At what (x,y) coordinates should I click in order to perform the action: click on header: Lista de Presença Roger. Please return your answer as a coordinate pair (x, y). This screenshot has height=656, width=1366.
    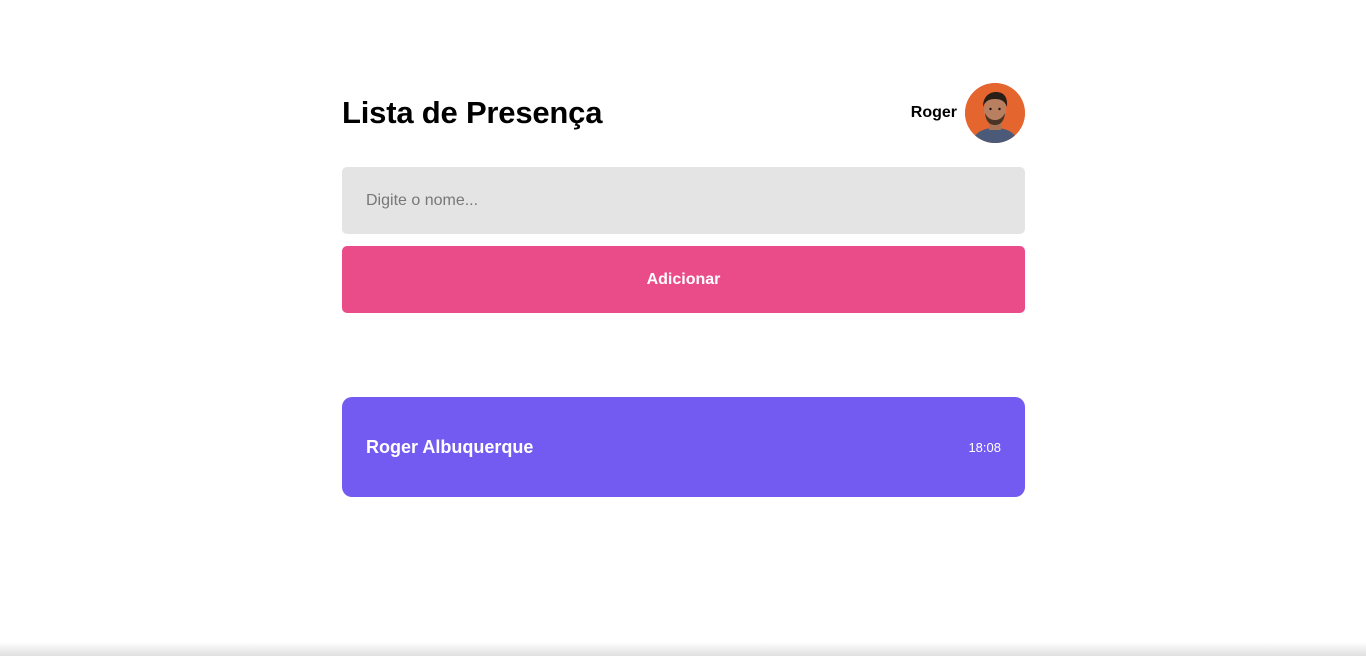
    Looking at the image, I should click on (683, 113).